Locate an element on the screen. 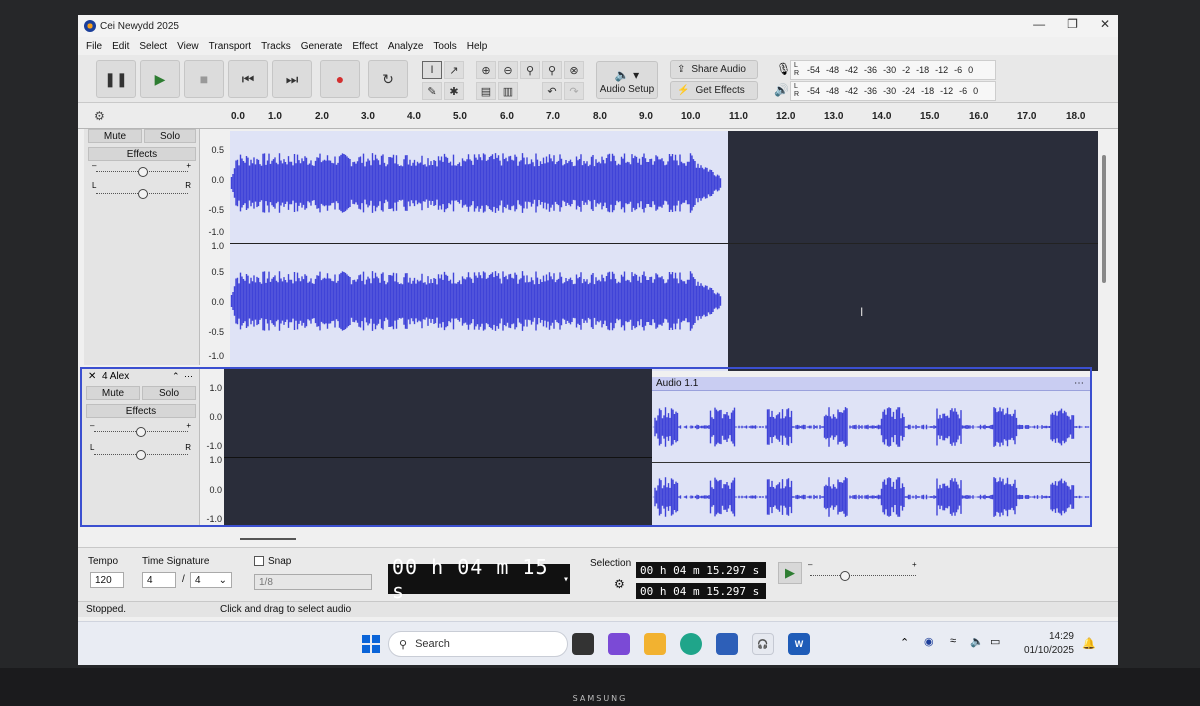  track-2-name: 4 Alex is located at coordinates (115, 376).